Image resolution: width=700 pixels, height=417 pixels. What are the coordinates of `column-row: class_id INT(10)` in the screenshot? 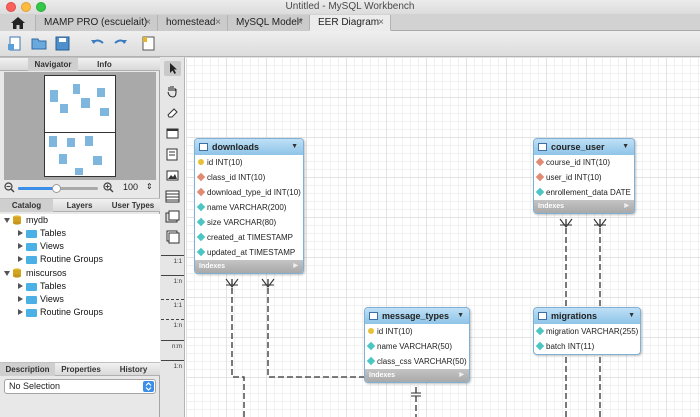 It's located at (249, 177).